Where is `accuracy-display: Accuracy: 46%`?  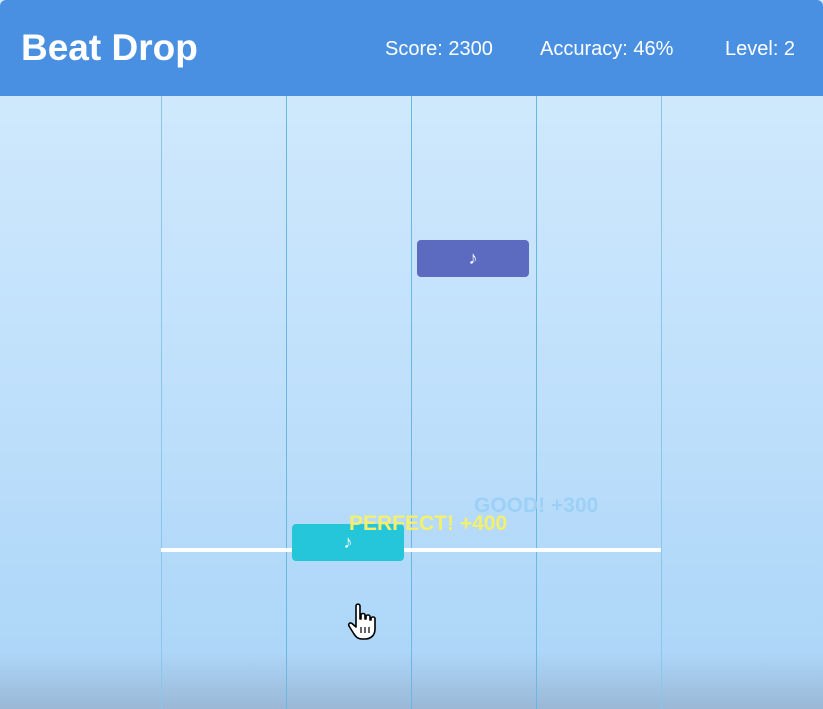
accuracy-display: Accuracy: 46% is located at coordinates (607, 49).